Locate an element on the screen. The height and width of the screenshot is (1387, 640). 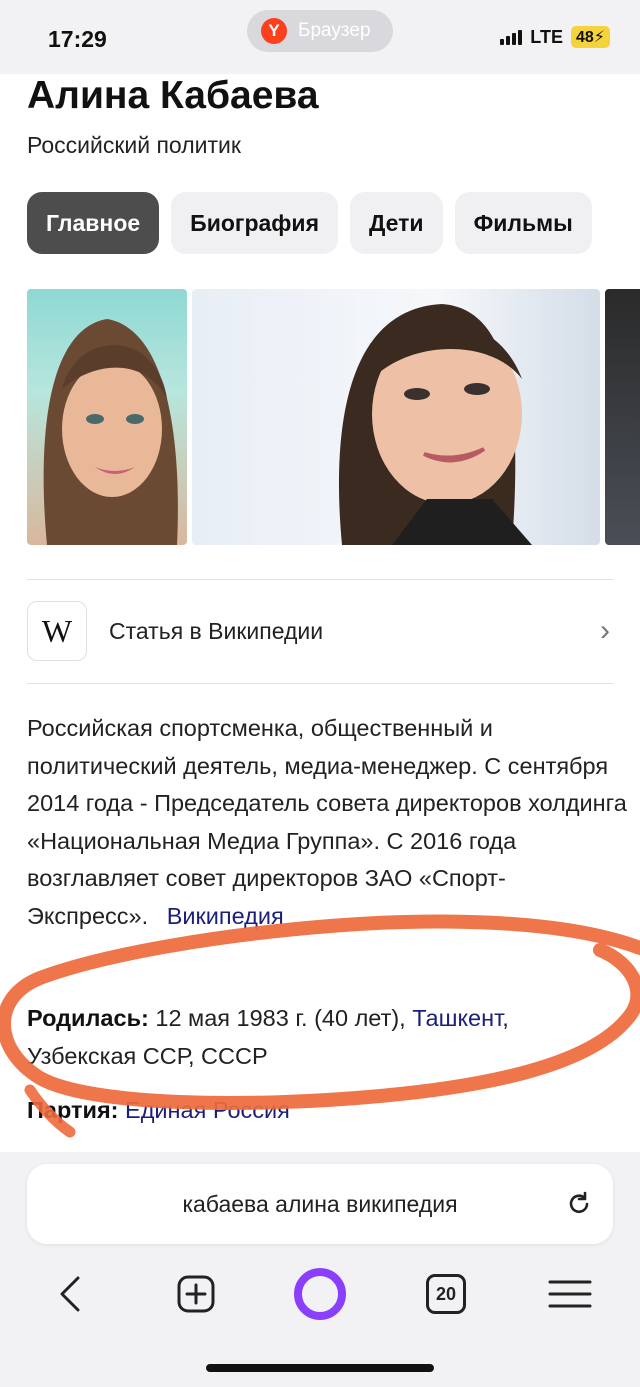
status-indicators: LTE 48⚡ is located at coordinates (555, 37).